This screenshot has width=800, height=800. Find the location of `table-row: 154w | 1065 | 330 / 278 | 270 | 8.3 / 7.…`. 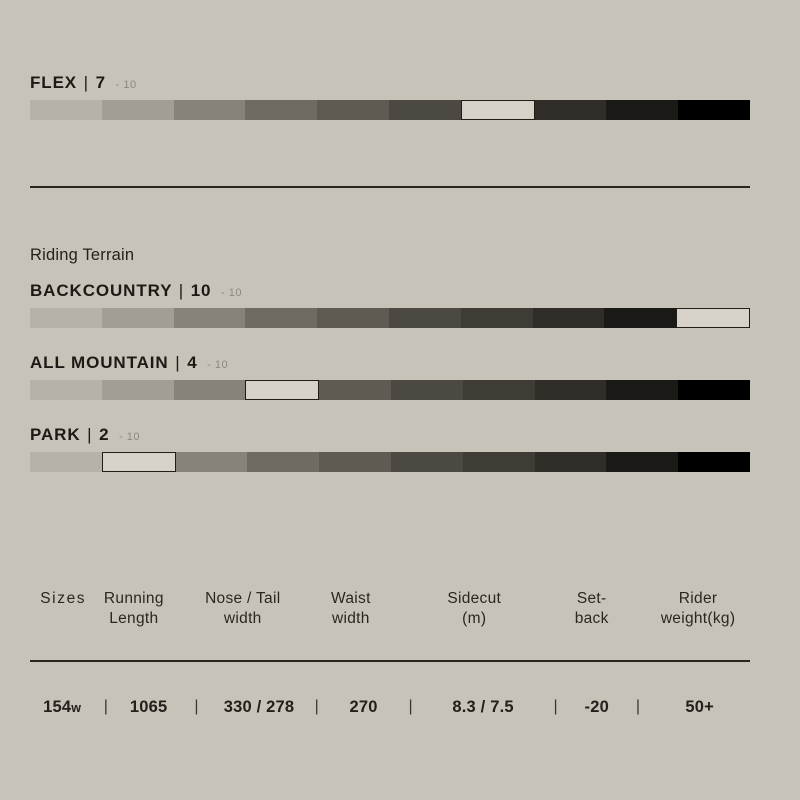

table-row: 154w | 1065 | 330 / 278 | 270 | 8.3 / 7.… is located at coordinates (390, 707).